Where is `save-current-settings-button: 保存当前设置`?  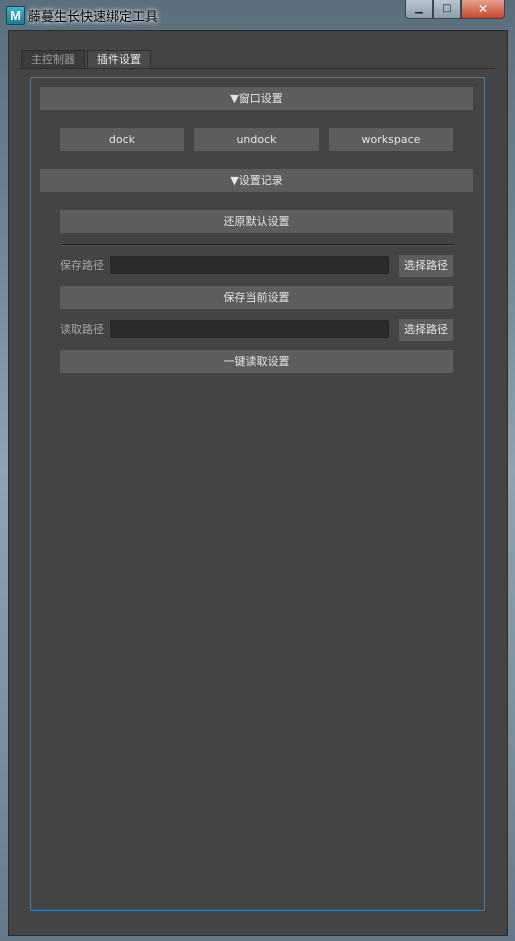 save-current-settings-button: 保存当前设置 is located at coordinates (256, 297).